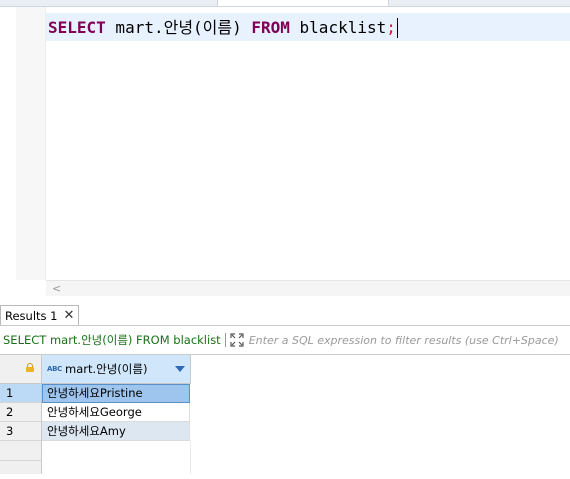 The height and width of the screenshot is (479, 570). I want to click on editor-gutter, so click(31, 143).